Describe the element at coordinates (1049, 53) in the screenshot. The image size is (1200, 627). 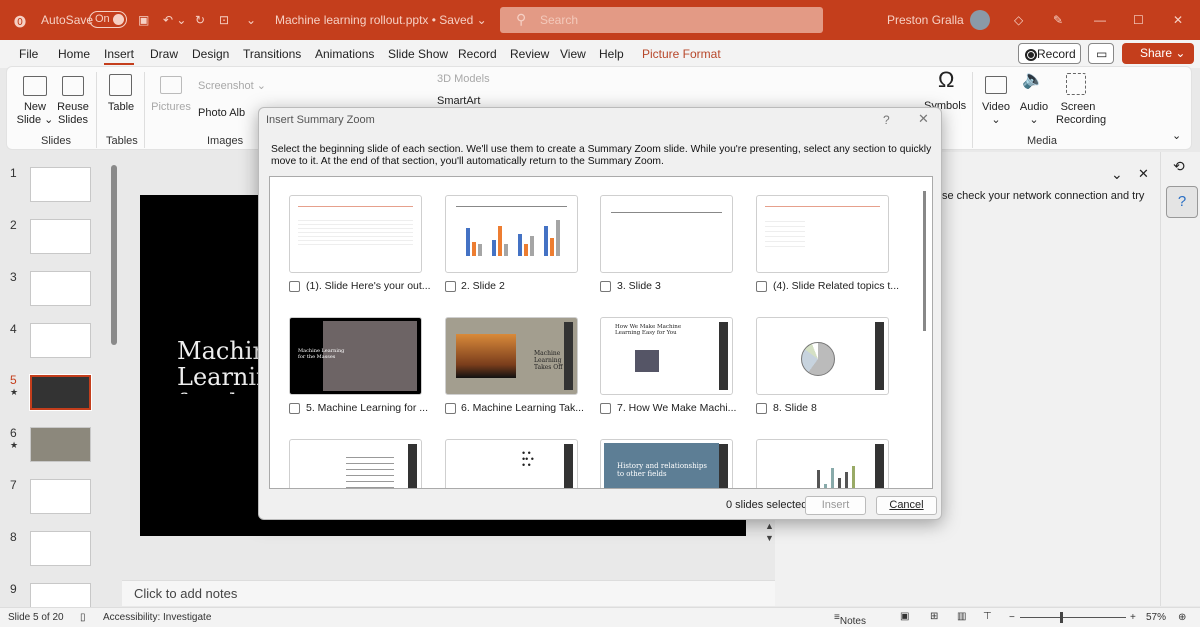
I see `record-button: Record` at that location.